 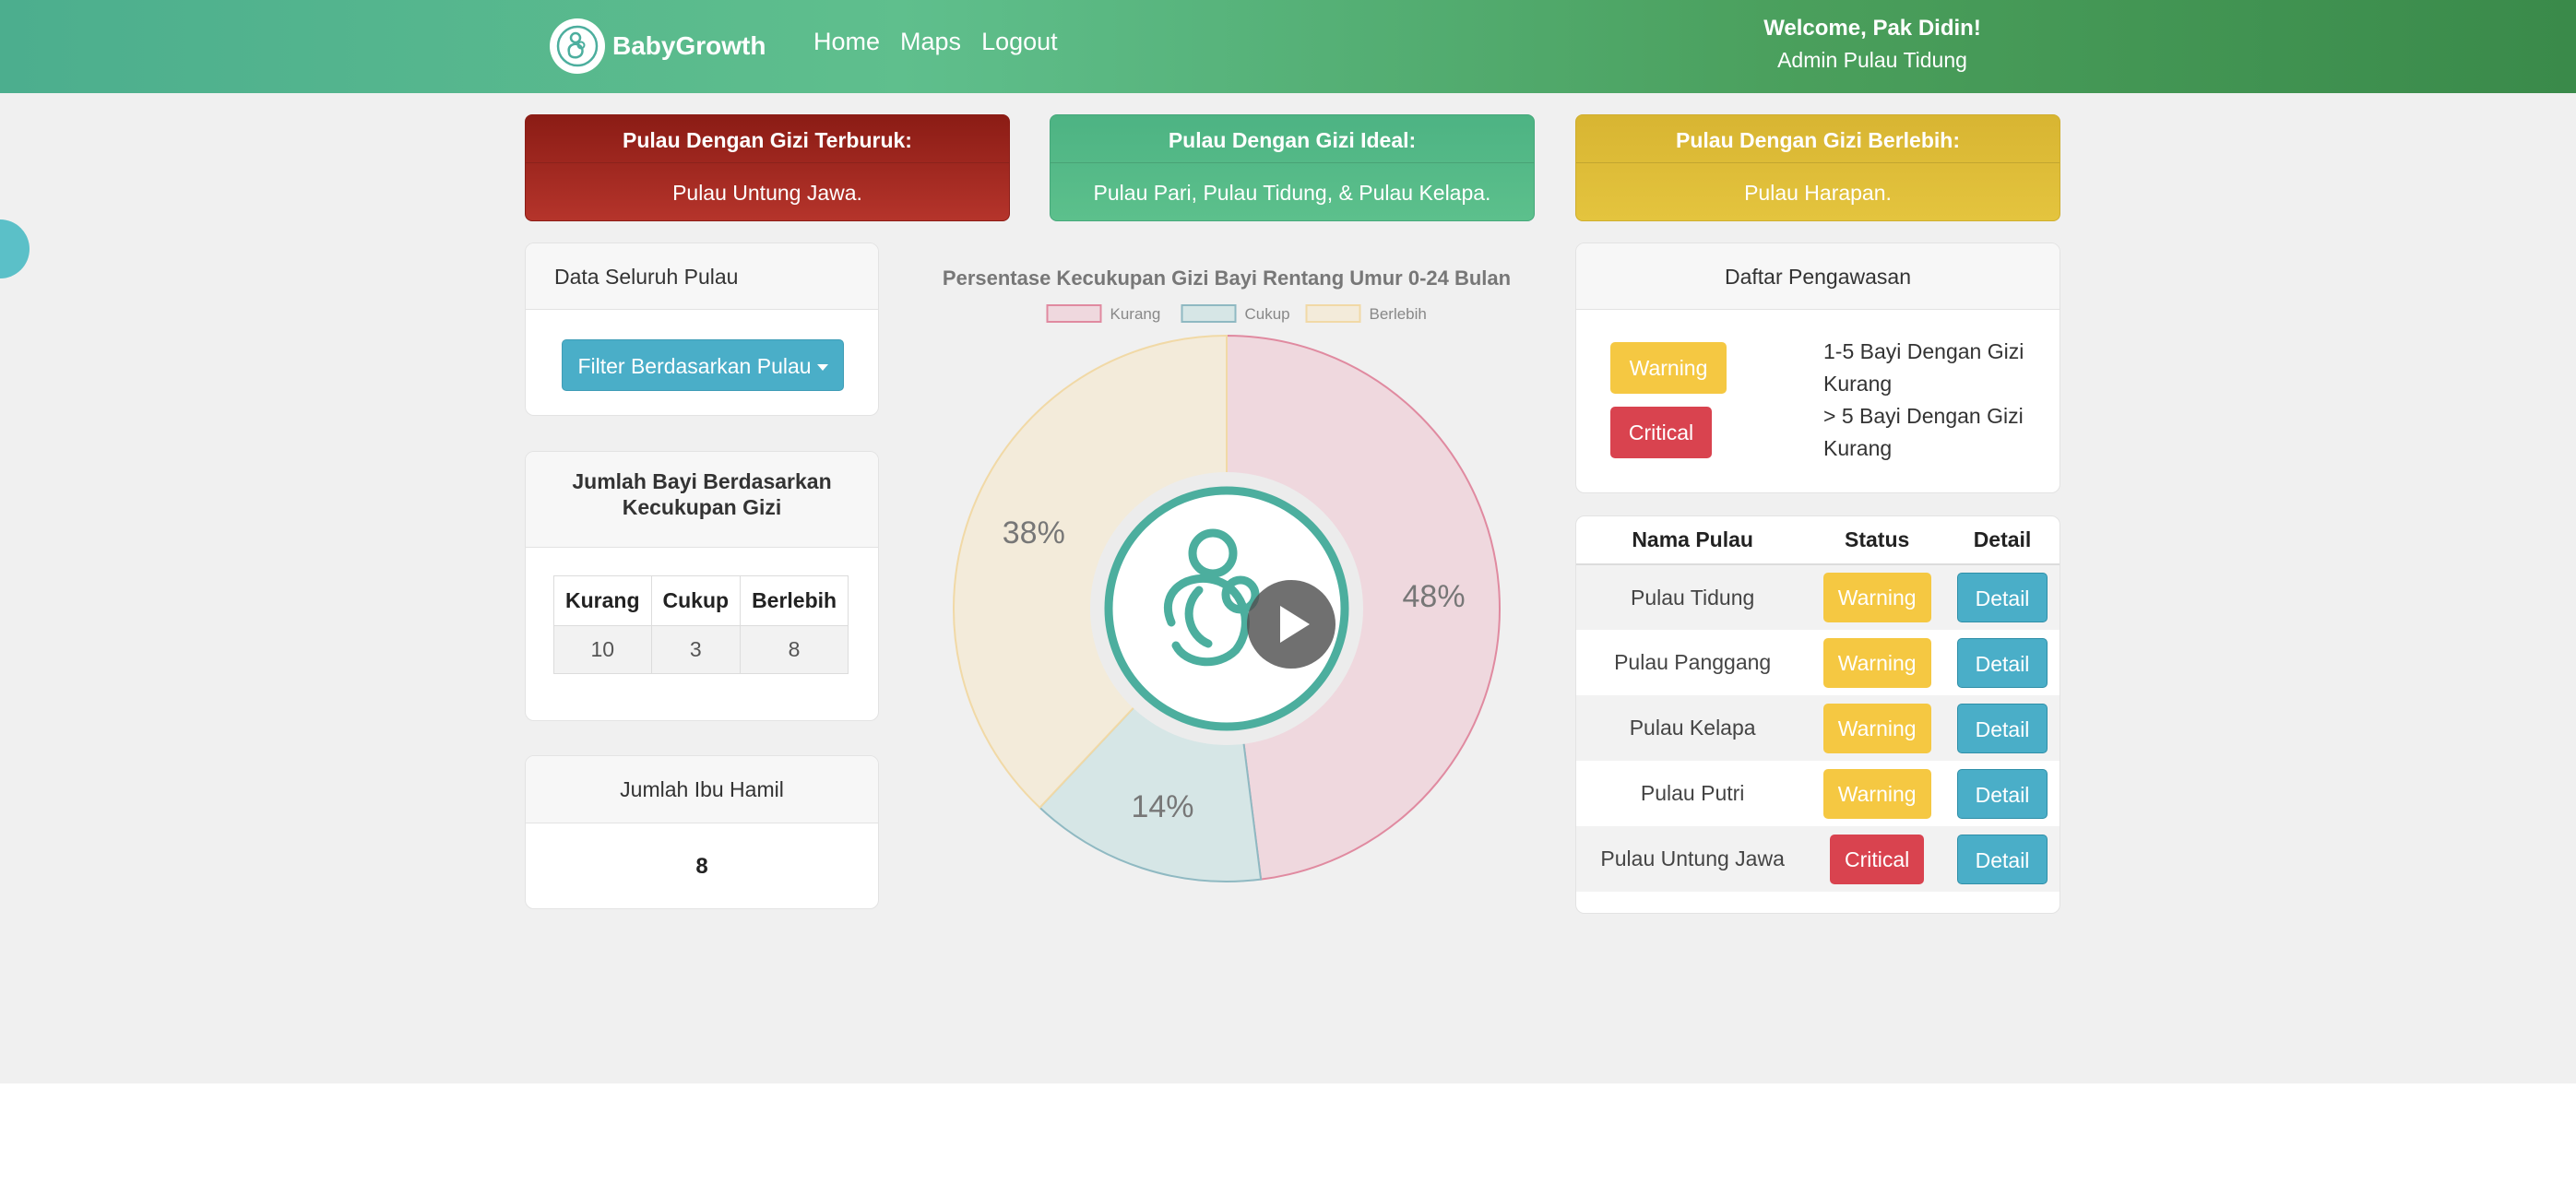 I want to click on warning-badge: Warning, so click(x=1668, y=368).